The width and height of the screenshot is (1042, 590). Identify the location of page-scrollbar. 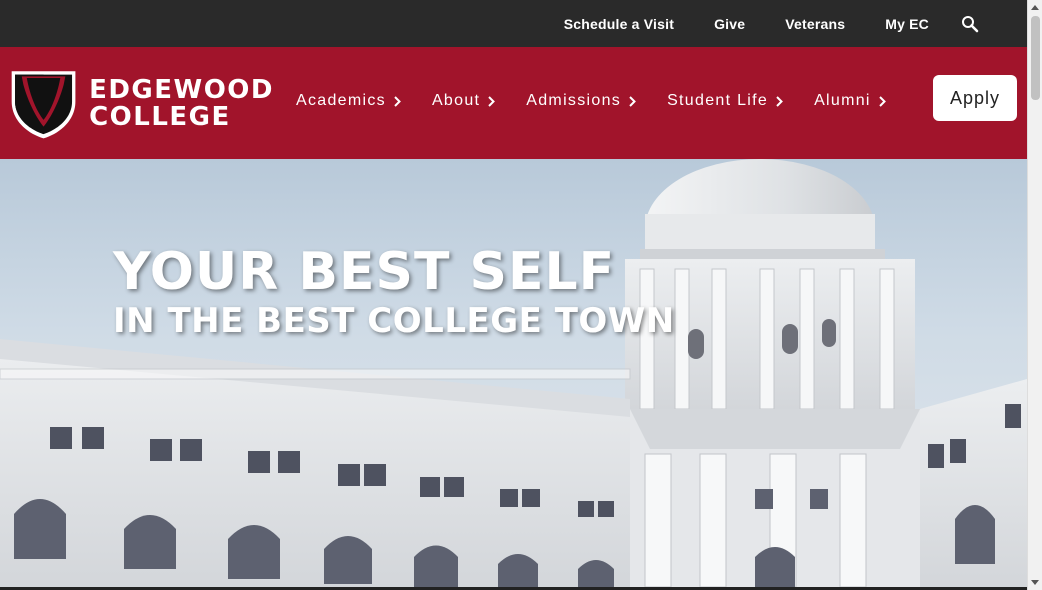
(1034, 295).